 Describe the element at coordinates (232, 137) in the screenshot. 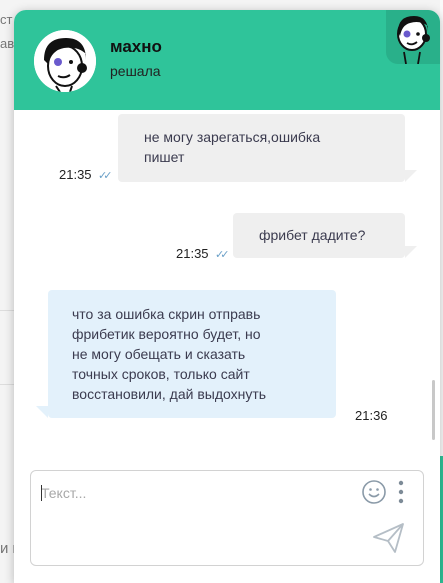

I see `message-text-line: не могу зарегаться,ошибка` at that location.